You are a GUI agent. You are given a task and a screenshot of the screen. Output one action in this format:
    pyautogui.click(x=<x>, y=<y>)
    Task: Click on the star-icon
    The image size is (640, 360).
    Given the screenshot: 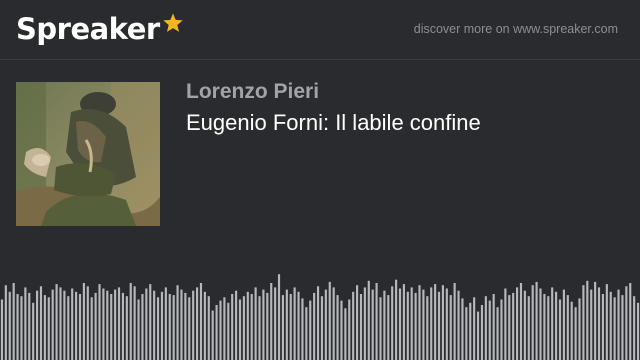 What is the action you would take?
    pyautogui.click(x=173, y=24)
    